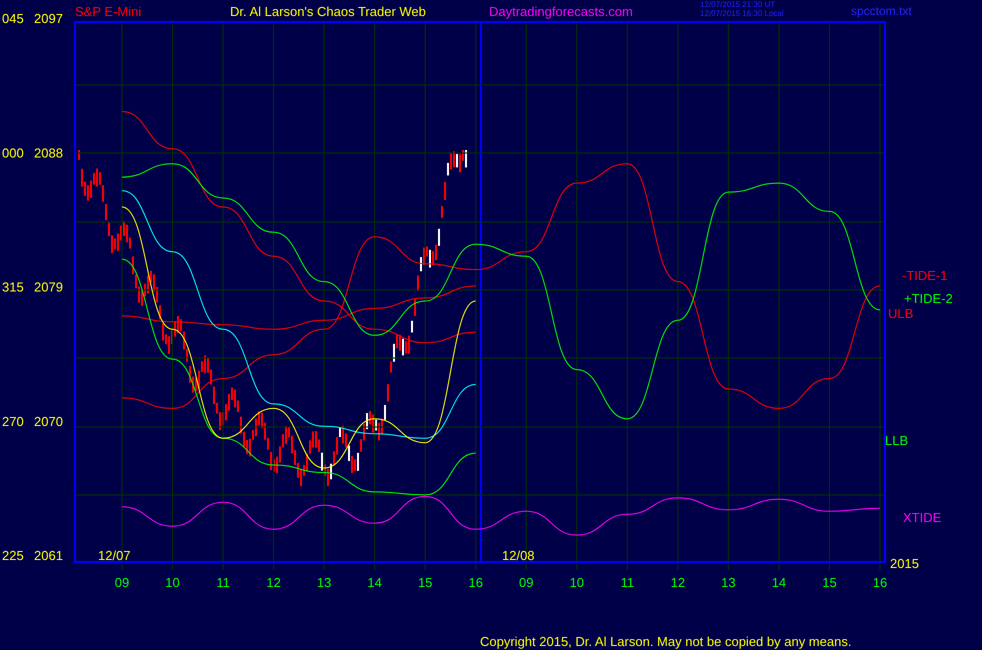 The height and width of the screenshot is (650, 982). I want to click on chart-title: Dr. Al Larson's Chaos Trader Web, so click(328, 11).